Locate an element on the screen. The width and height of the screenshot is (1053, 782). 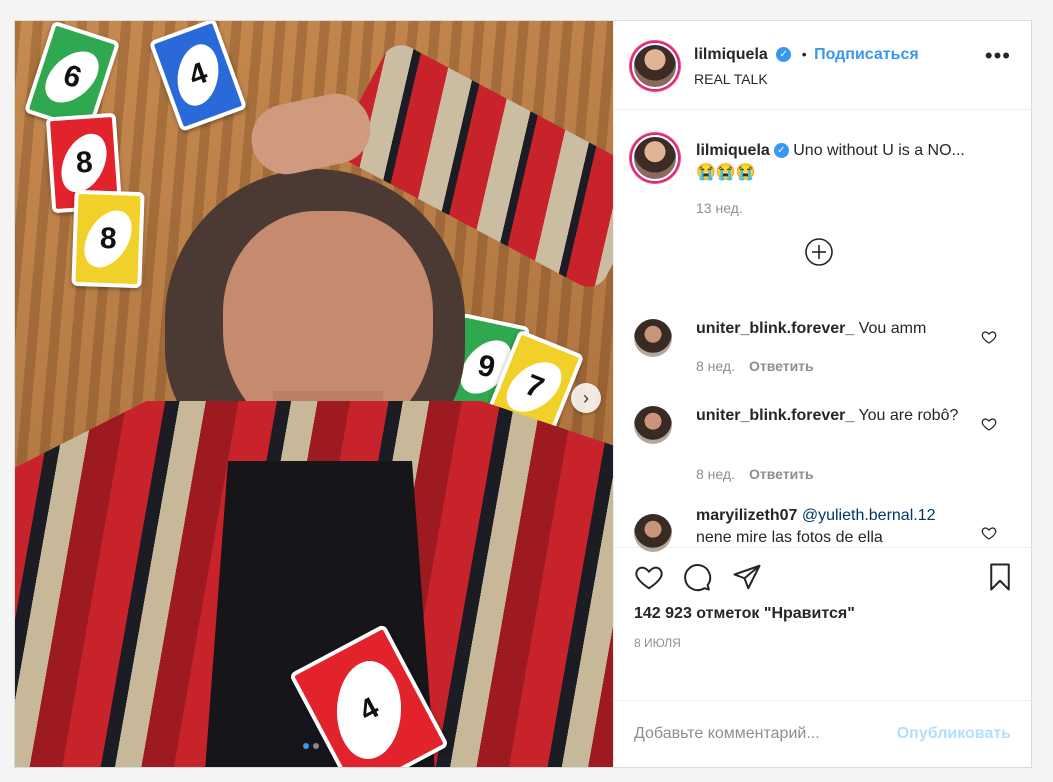
author-line: lilmiquela ✓ • Подписаться is located at coordinates (806, 55).